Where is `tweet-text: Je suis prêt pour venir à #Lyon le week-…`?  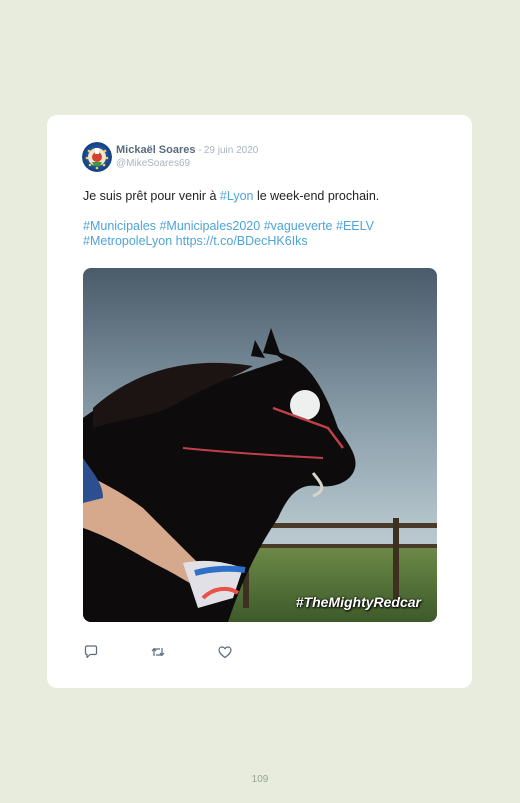 tweet-text: Je suis prêt pour venir à #Lyon le week-… is located at coordinates (263, 196).